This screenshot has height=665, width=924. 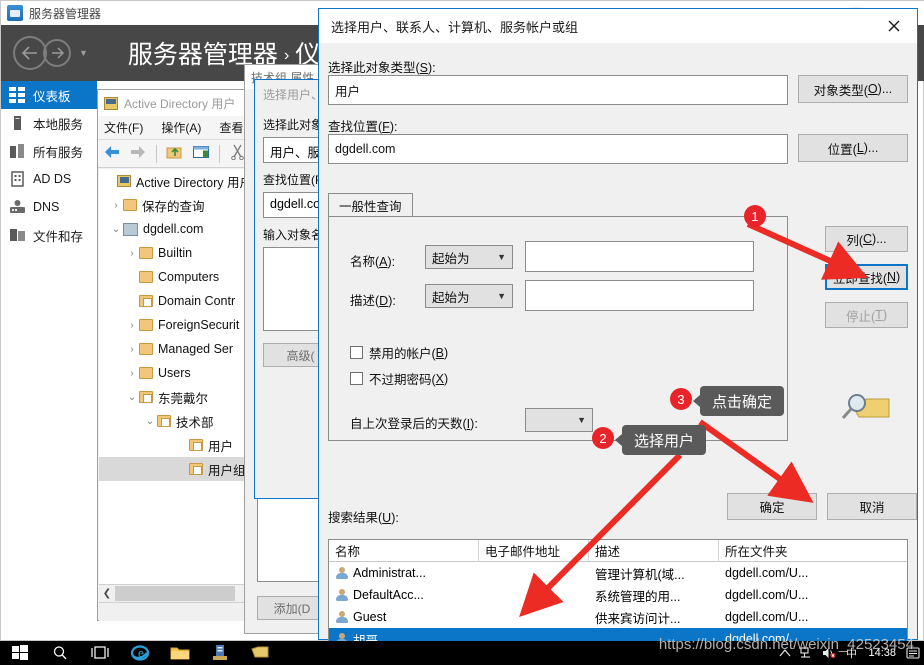 I want to click on disabled-accounts-tail: ), so click(x=446, y=352).